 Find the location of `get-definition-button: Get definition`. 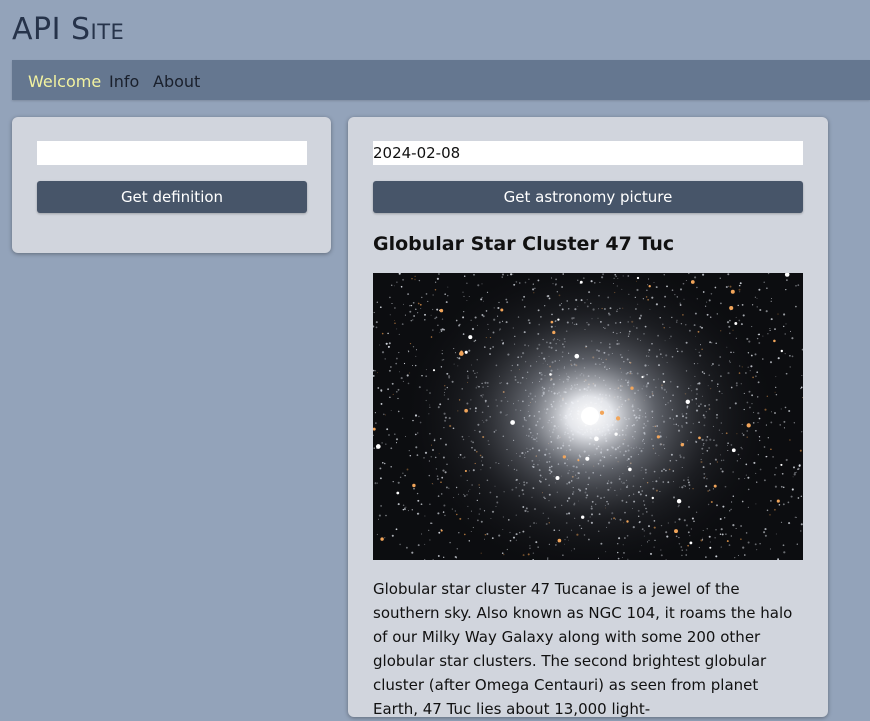

get-definition-button: Get definition is located at coordinates (172, 197).